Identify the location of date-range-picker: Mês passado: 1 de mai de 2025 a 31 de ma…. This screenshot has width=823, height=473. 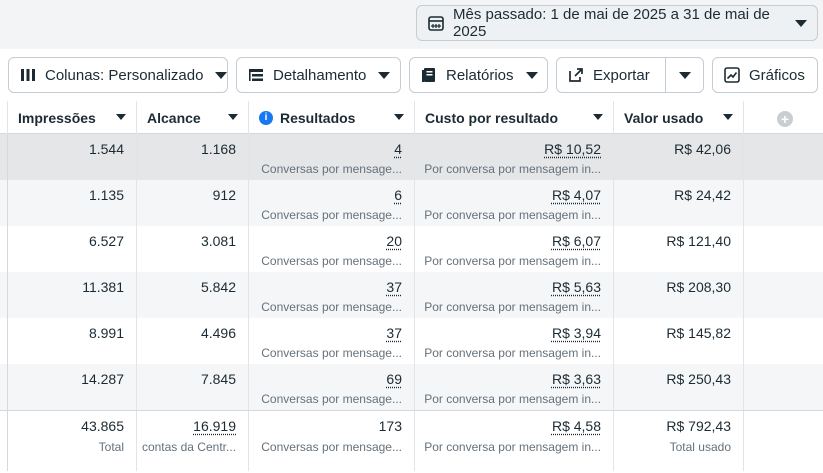
(617, 23).